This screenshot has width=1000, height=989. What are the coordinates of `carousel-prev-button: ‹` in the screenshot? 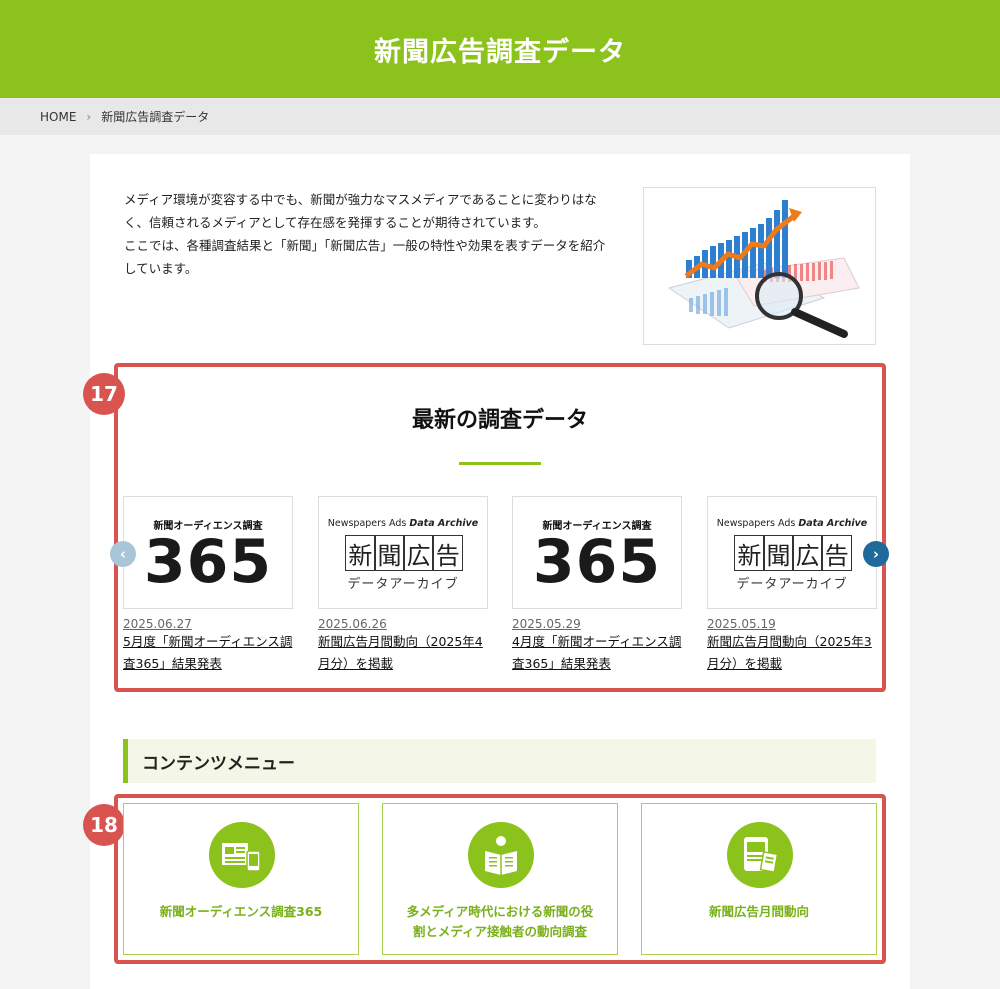 It's located at (123, 554).